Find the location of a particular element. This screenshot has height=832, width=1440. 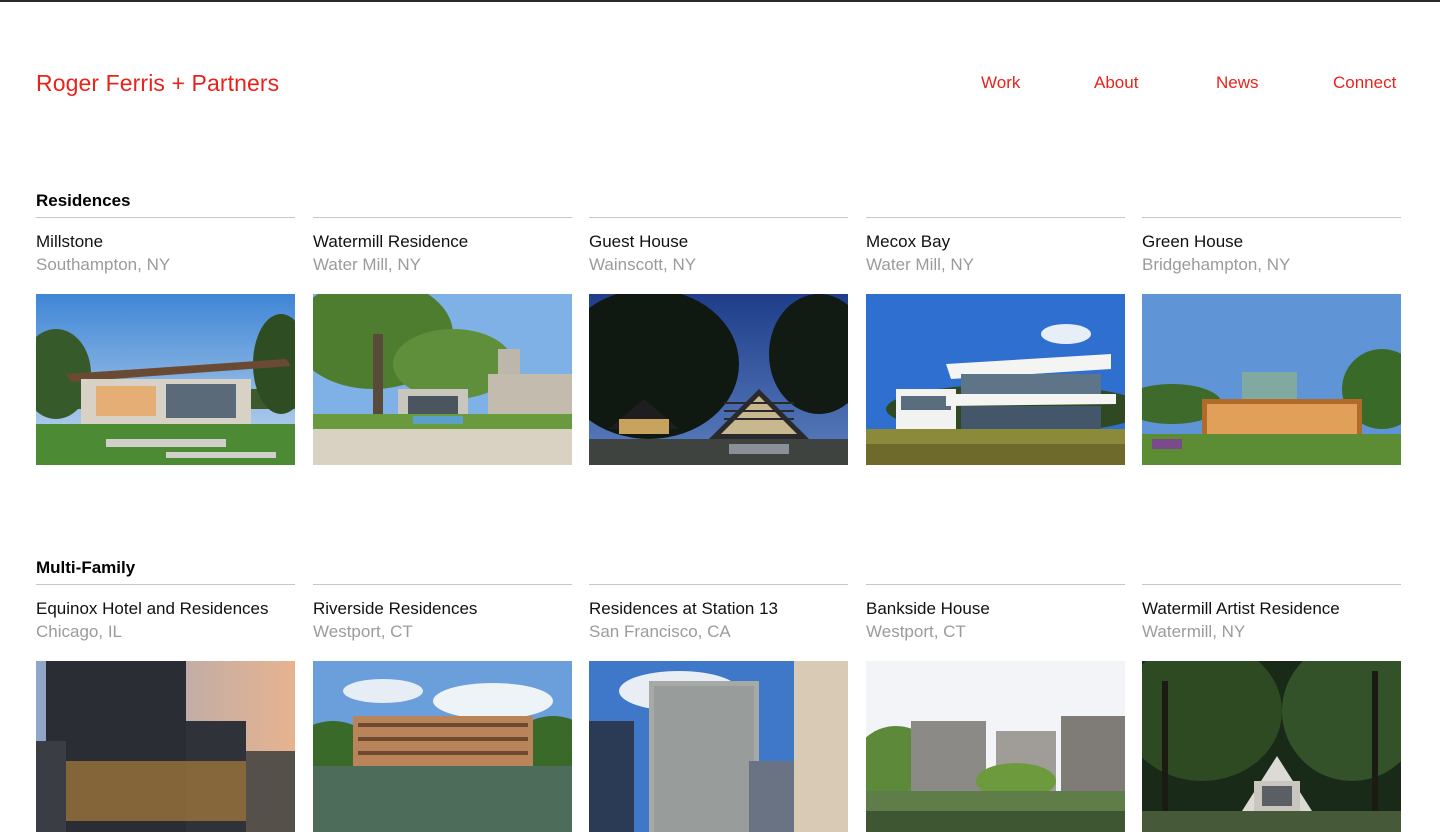

project-location: San Francisco, CA is located at coordinates (660, 631).